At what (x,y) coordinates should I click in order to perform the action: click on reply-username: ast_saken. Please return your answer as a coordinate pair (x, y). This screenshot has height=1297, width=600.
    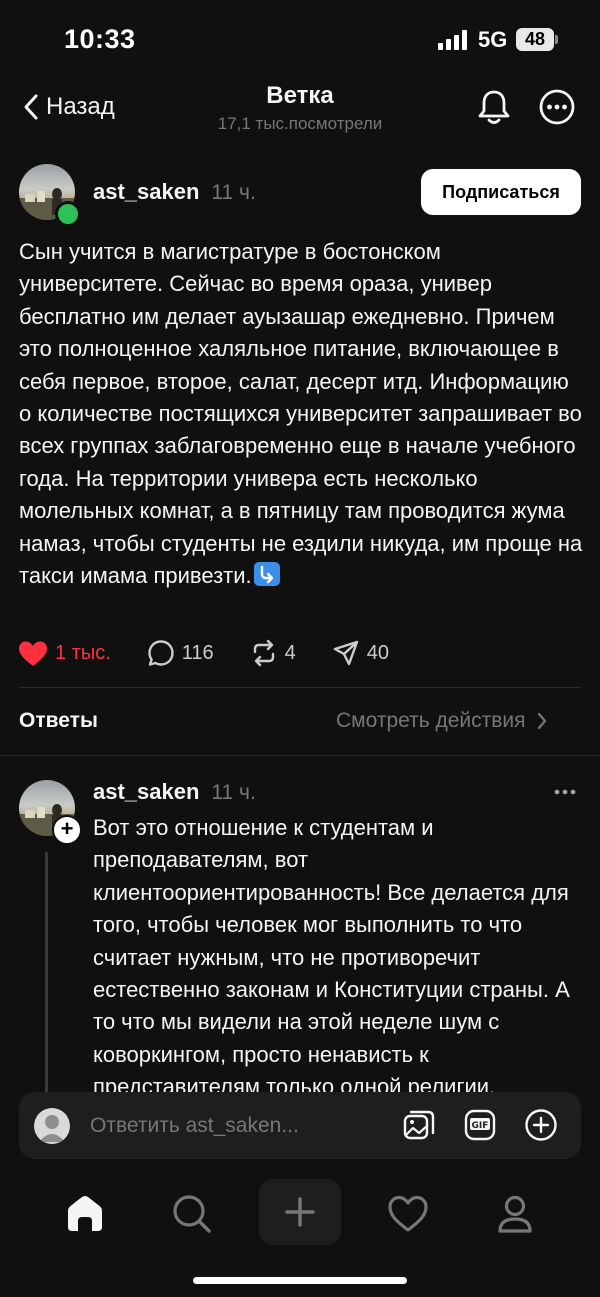
    Looking at the image, I should click on (146, 792).